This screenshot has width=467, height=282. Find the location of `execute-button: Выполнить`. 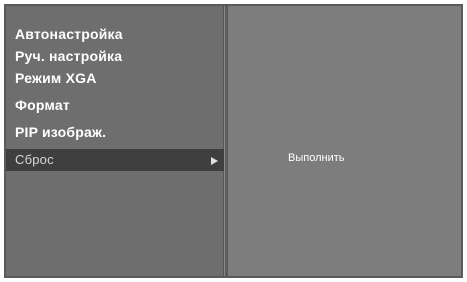

execute-button: Выполнить is located at coordinates (316, 158).